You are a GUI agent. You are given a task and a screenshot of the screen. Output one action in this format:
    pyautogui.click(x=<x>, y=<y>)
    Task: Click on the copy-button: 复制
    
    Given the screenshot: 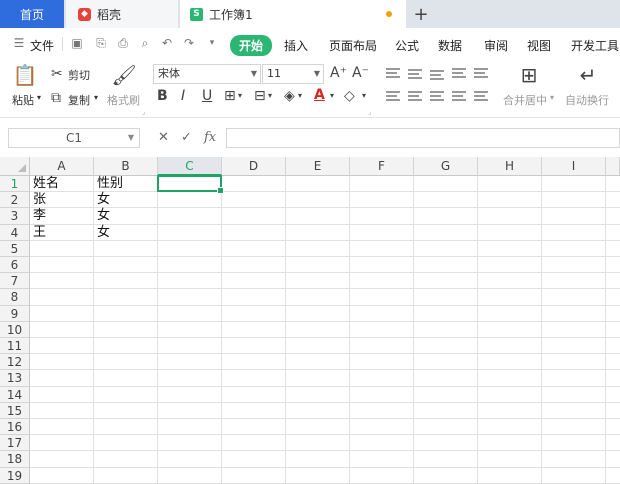 What is the action you would take?
    pyautogui.click(x=79, y=100)
    